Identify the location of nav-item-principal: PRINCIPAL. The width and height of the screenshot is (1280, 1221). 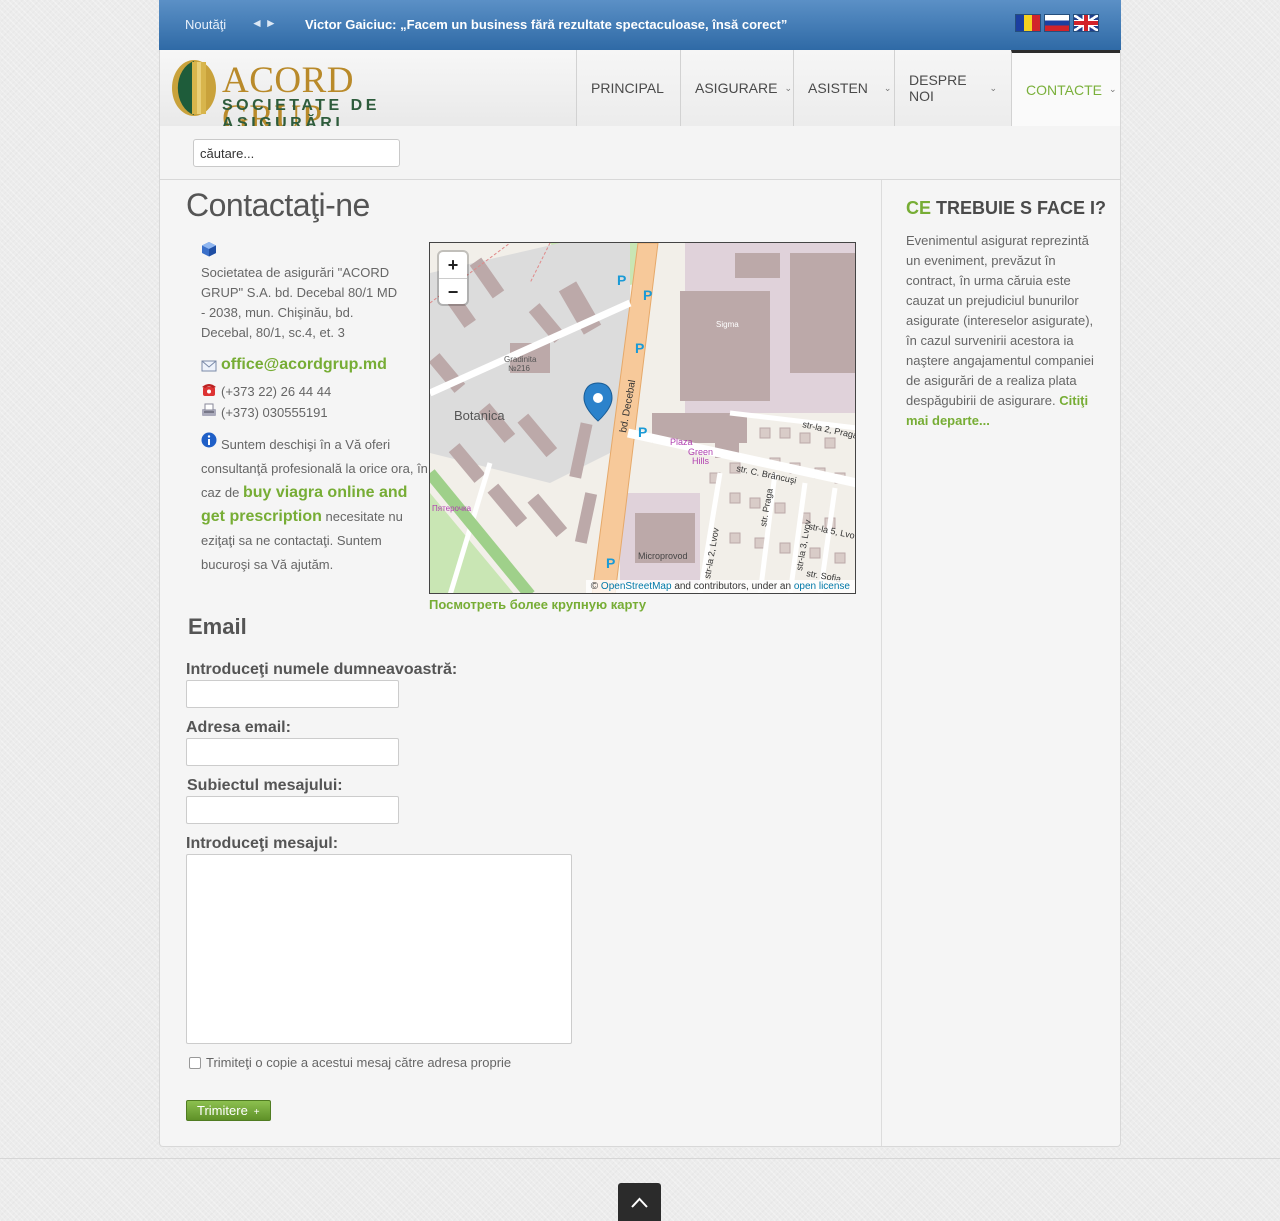
(628, 88).